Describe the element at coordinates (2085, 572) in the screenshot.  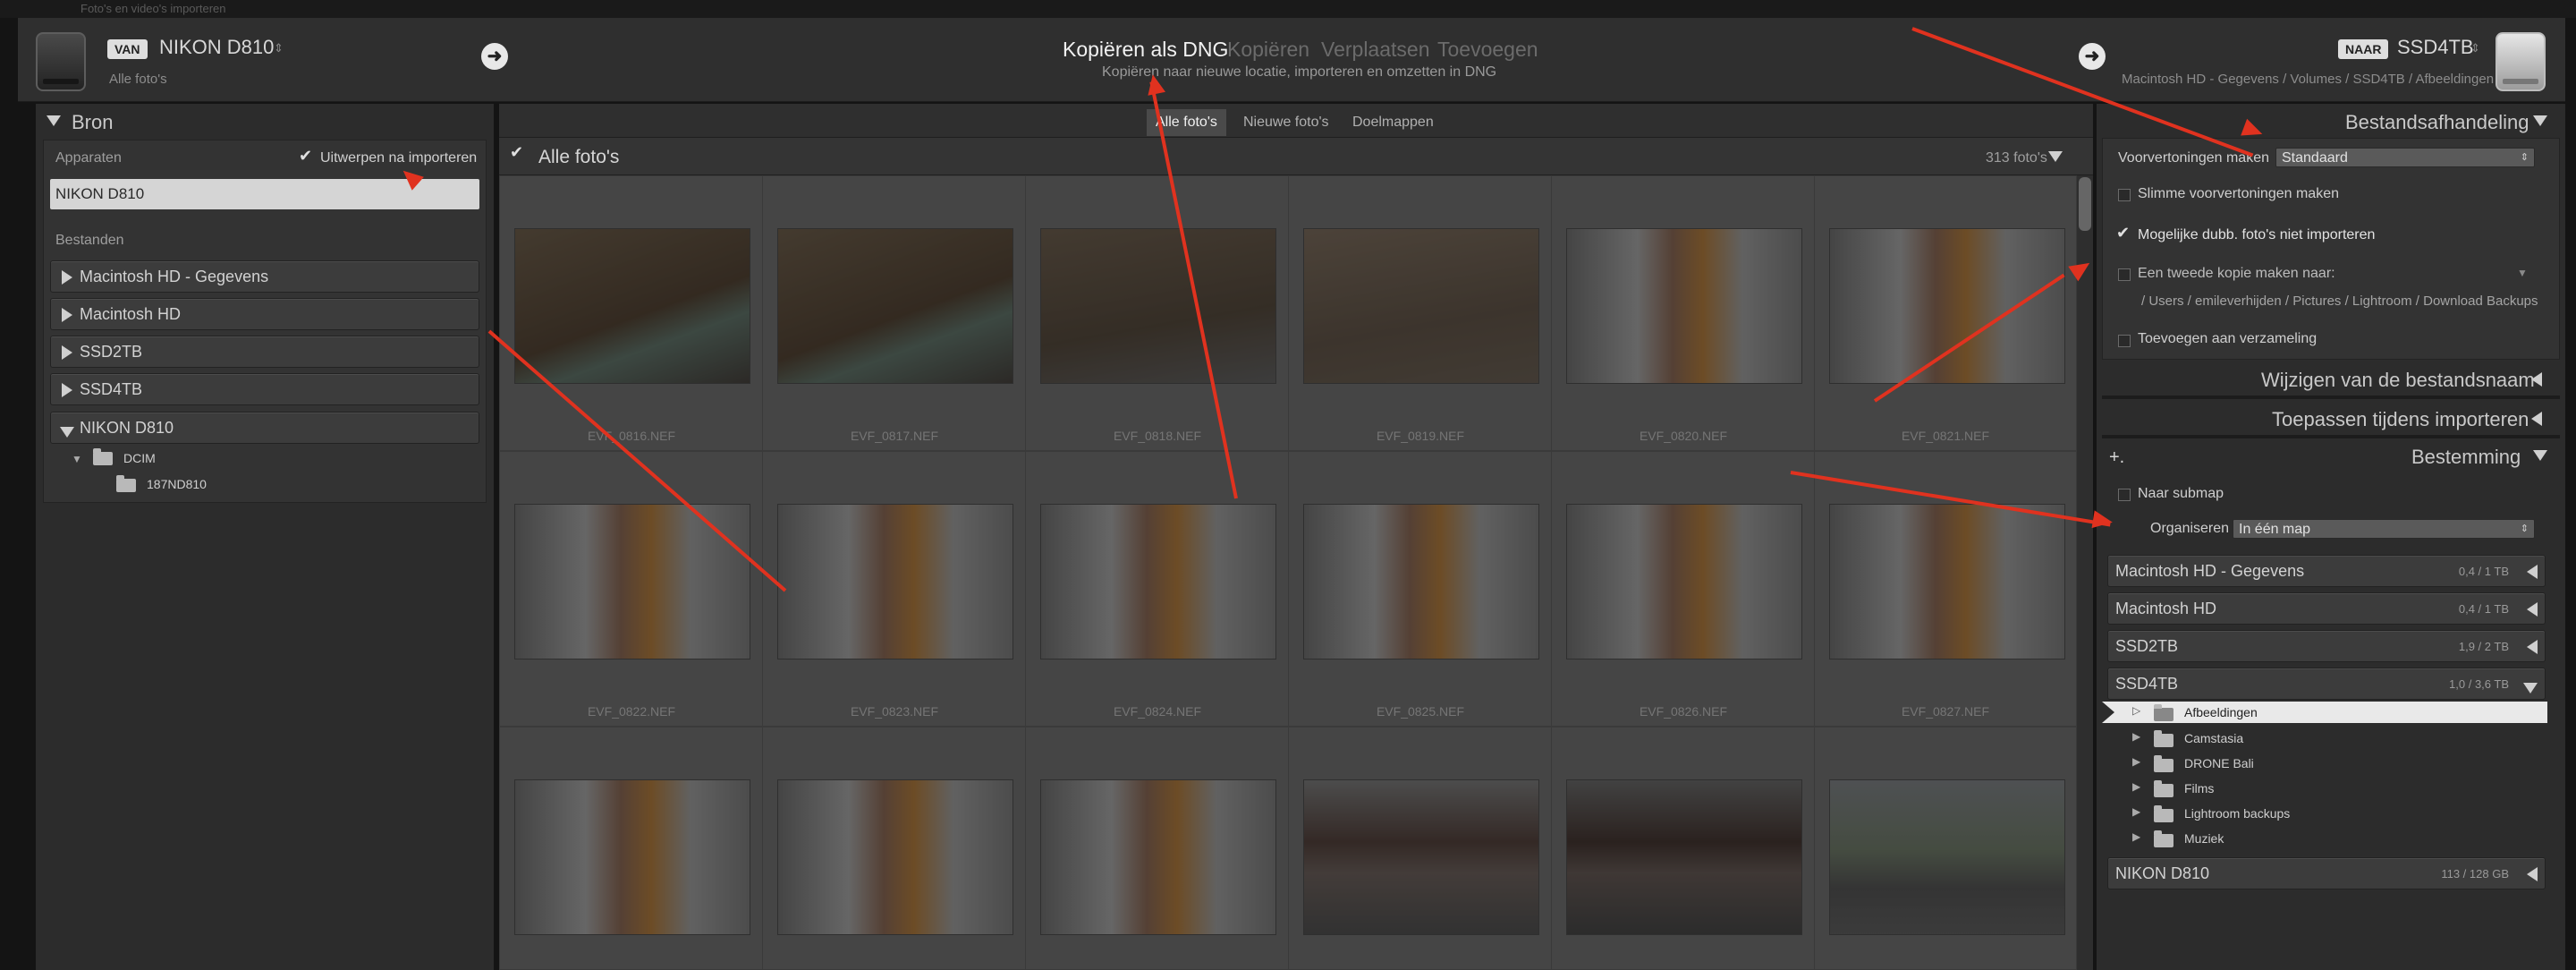
I see `grid-scrollbar` at that location.